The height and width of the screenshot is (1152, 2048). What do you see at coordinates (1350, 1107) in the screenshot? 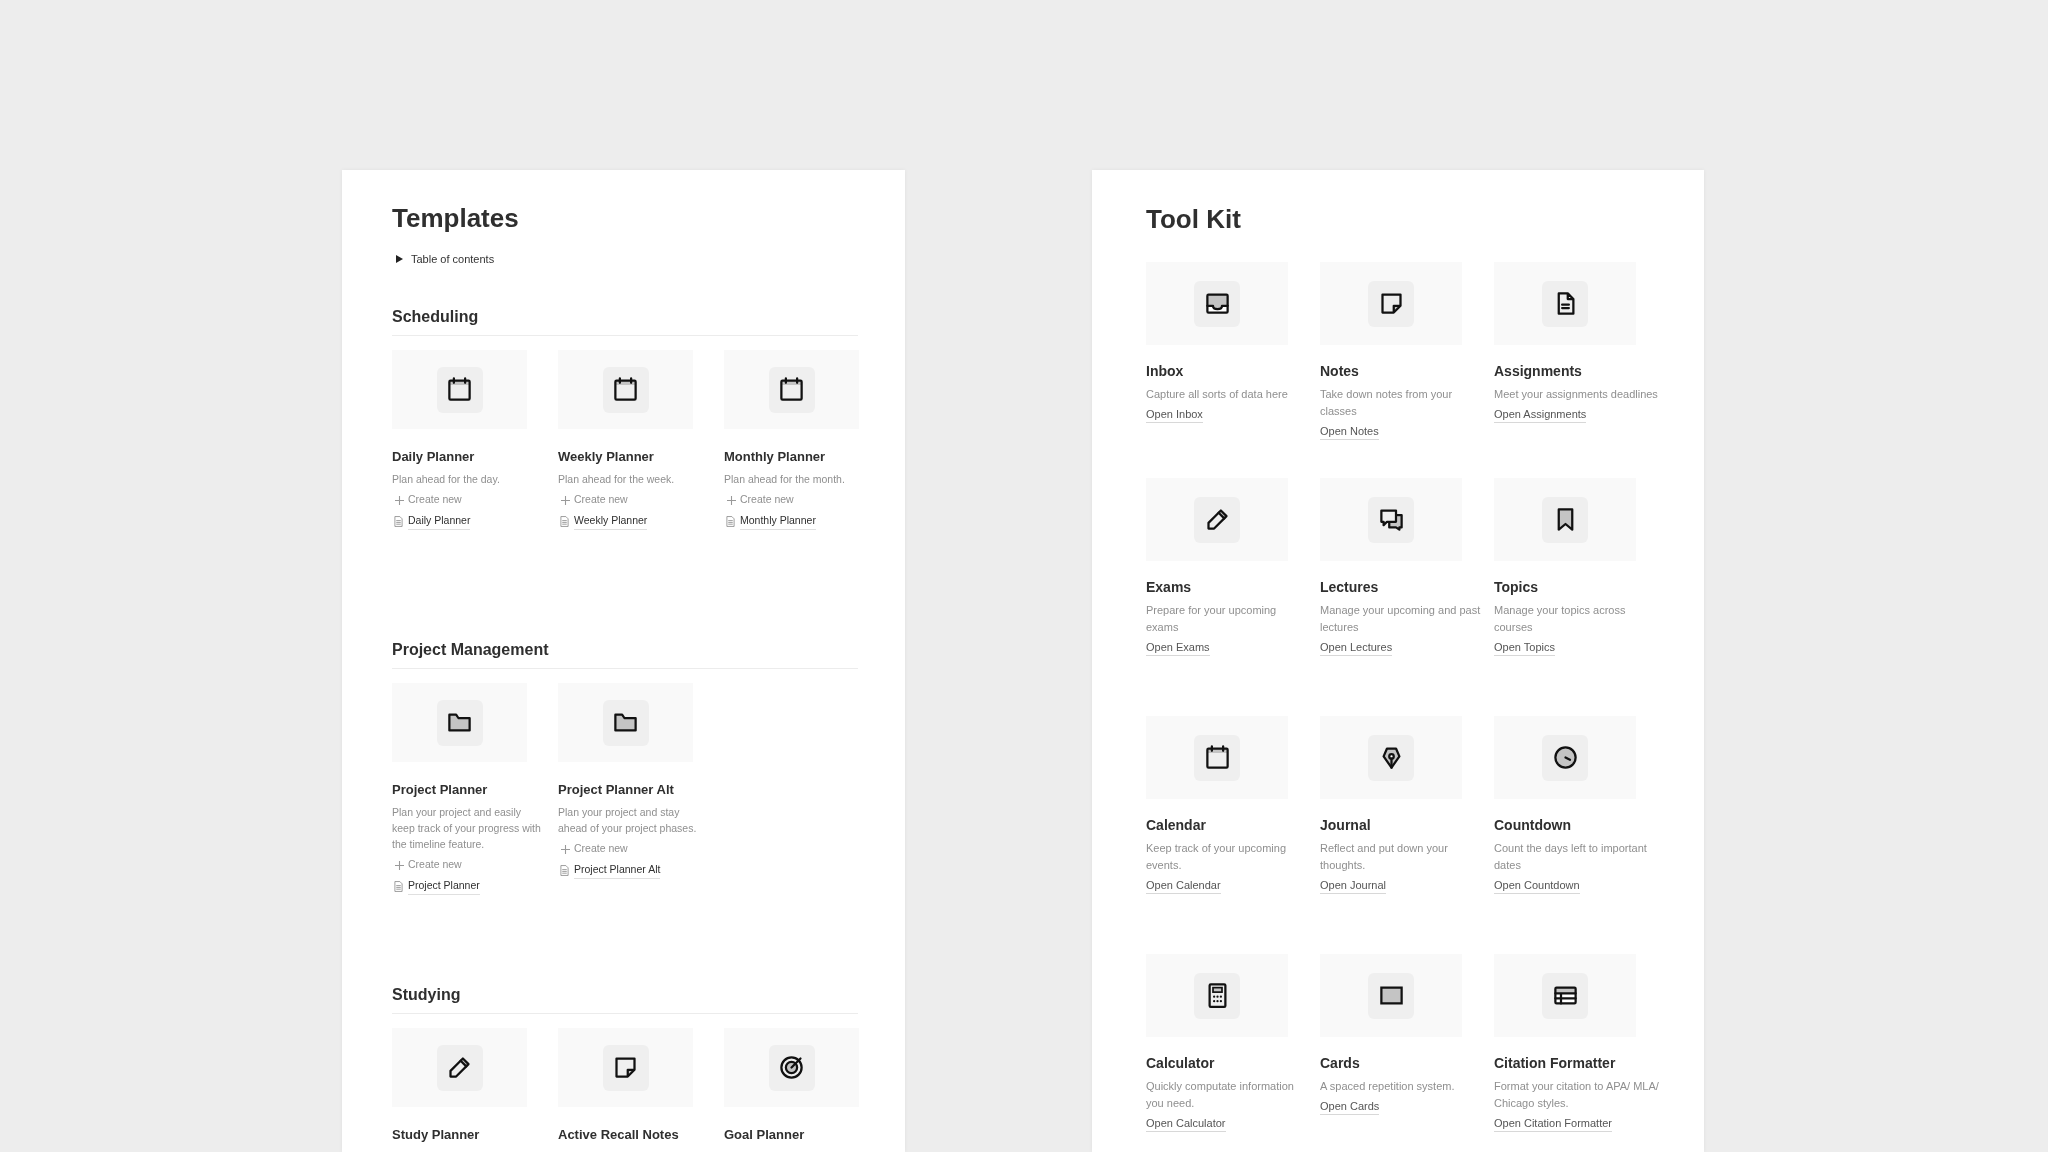
I see `open-link: Open Cards` at bounding box center [1350, 1107].